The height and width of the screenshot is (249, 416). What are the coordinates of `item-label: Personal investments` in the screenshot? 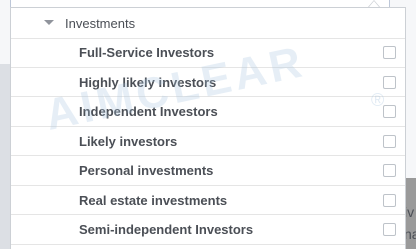 It's located at (146, 170).